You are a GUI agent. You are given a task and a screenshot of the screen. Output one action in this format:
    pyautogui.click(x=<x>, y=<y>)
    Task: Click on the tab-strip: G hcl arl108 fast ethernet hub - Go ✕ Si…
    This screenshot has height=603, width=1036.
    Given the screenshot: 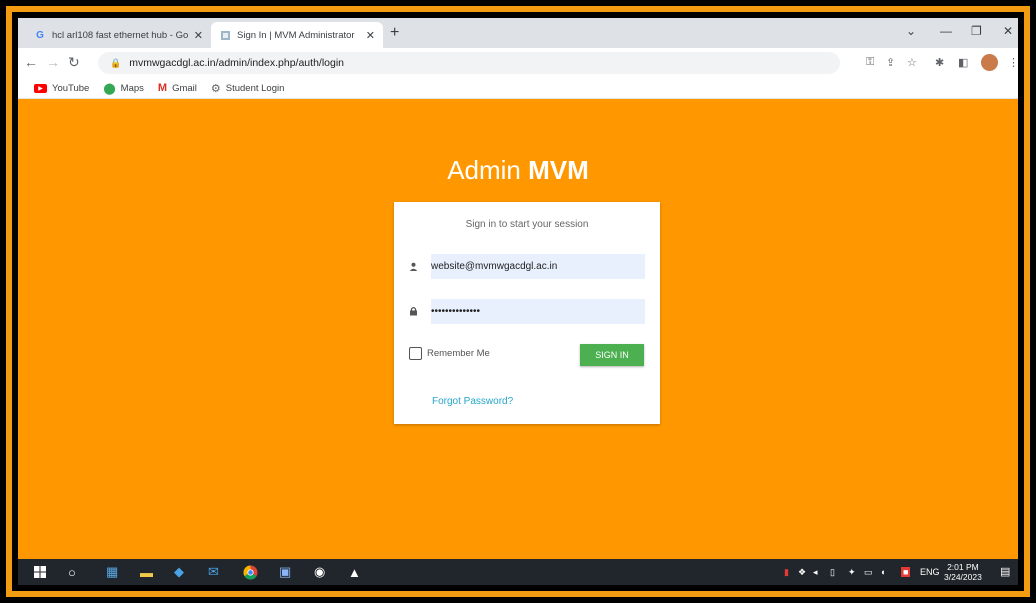 What is the action you would take?
    pyautogui.click(x=518, y=33)
    